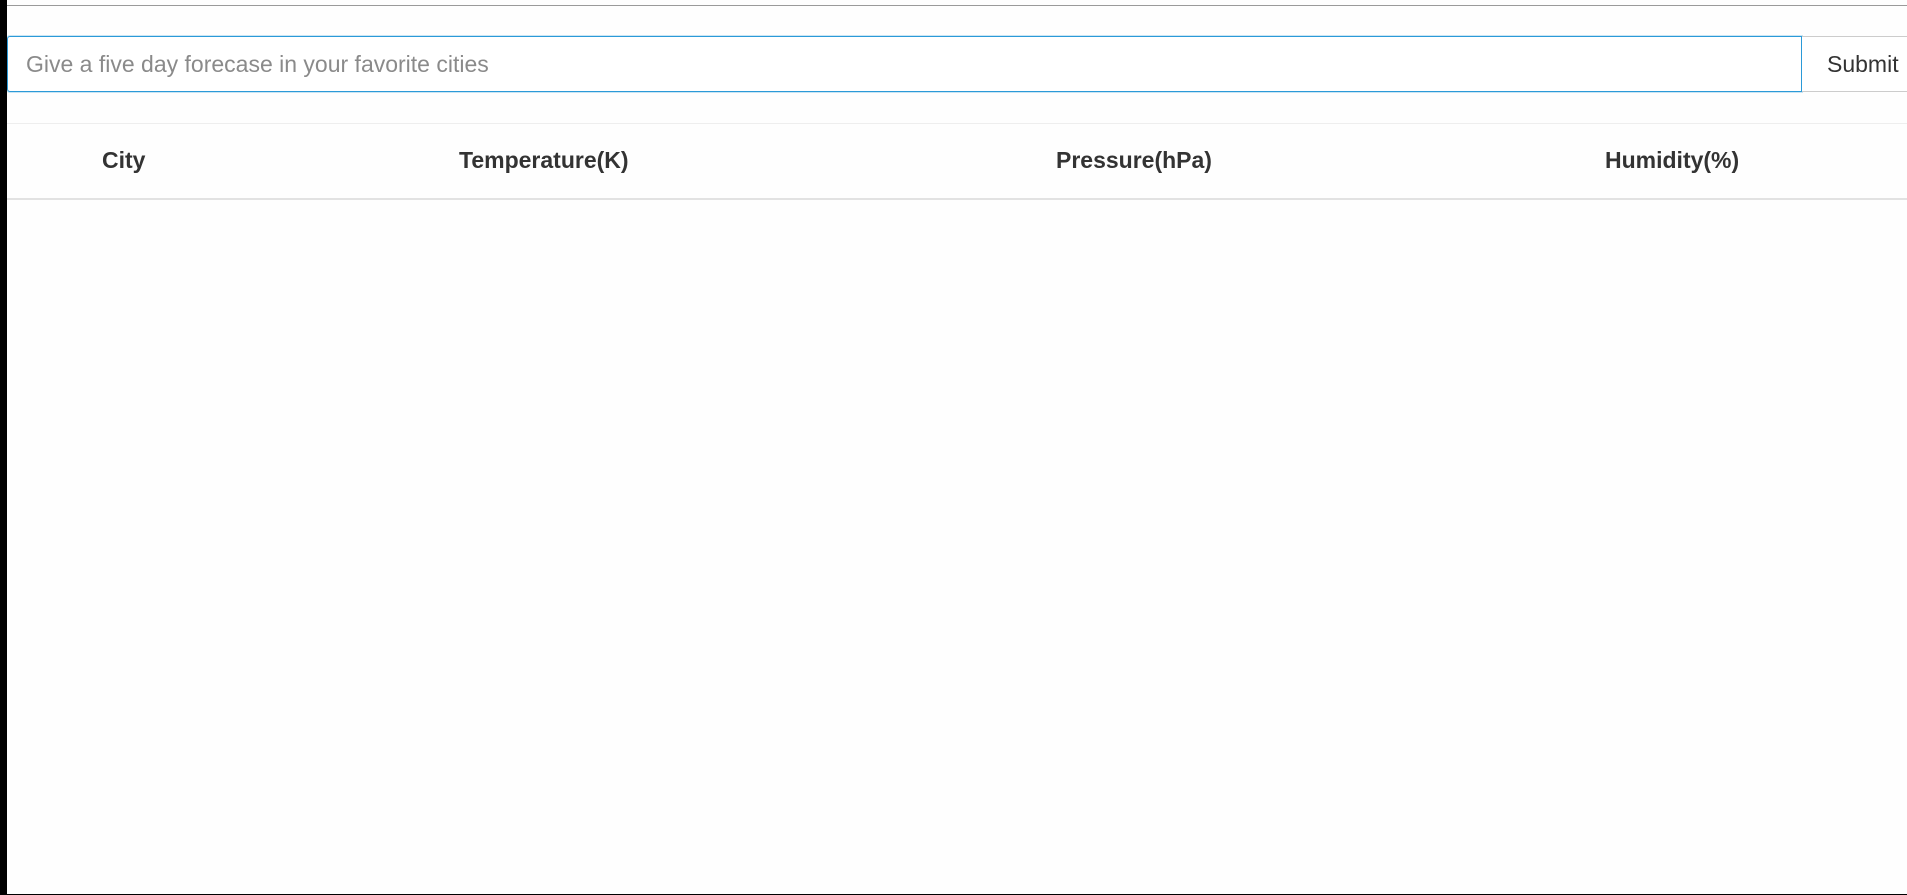  What do you see at coordinates (124, 160) in the screenshot?
I see `column-header-city: City` at bounding box center [124, 160].